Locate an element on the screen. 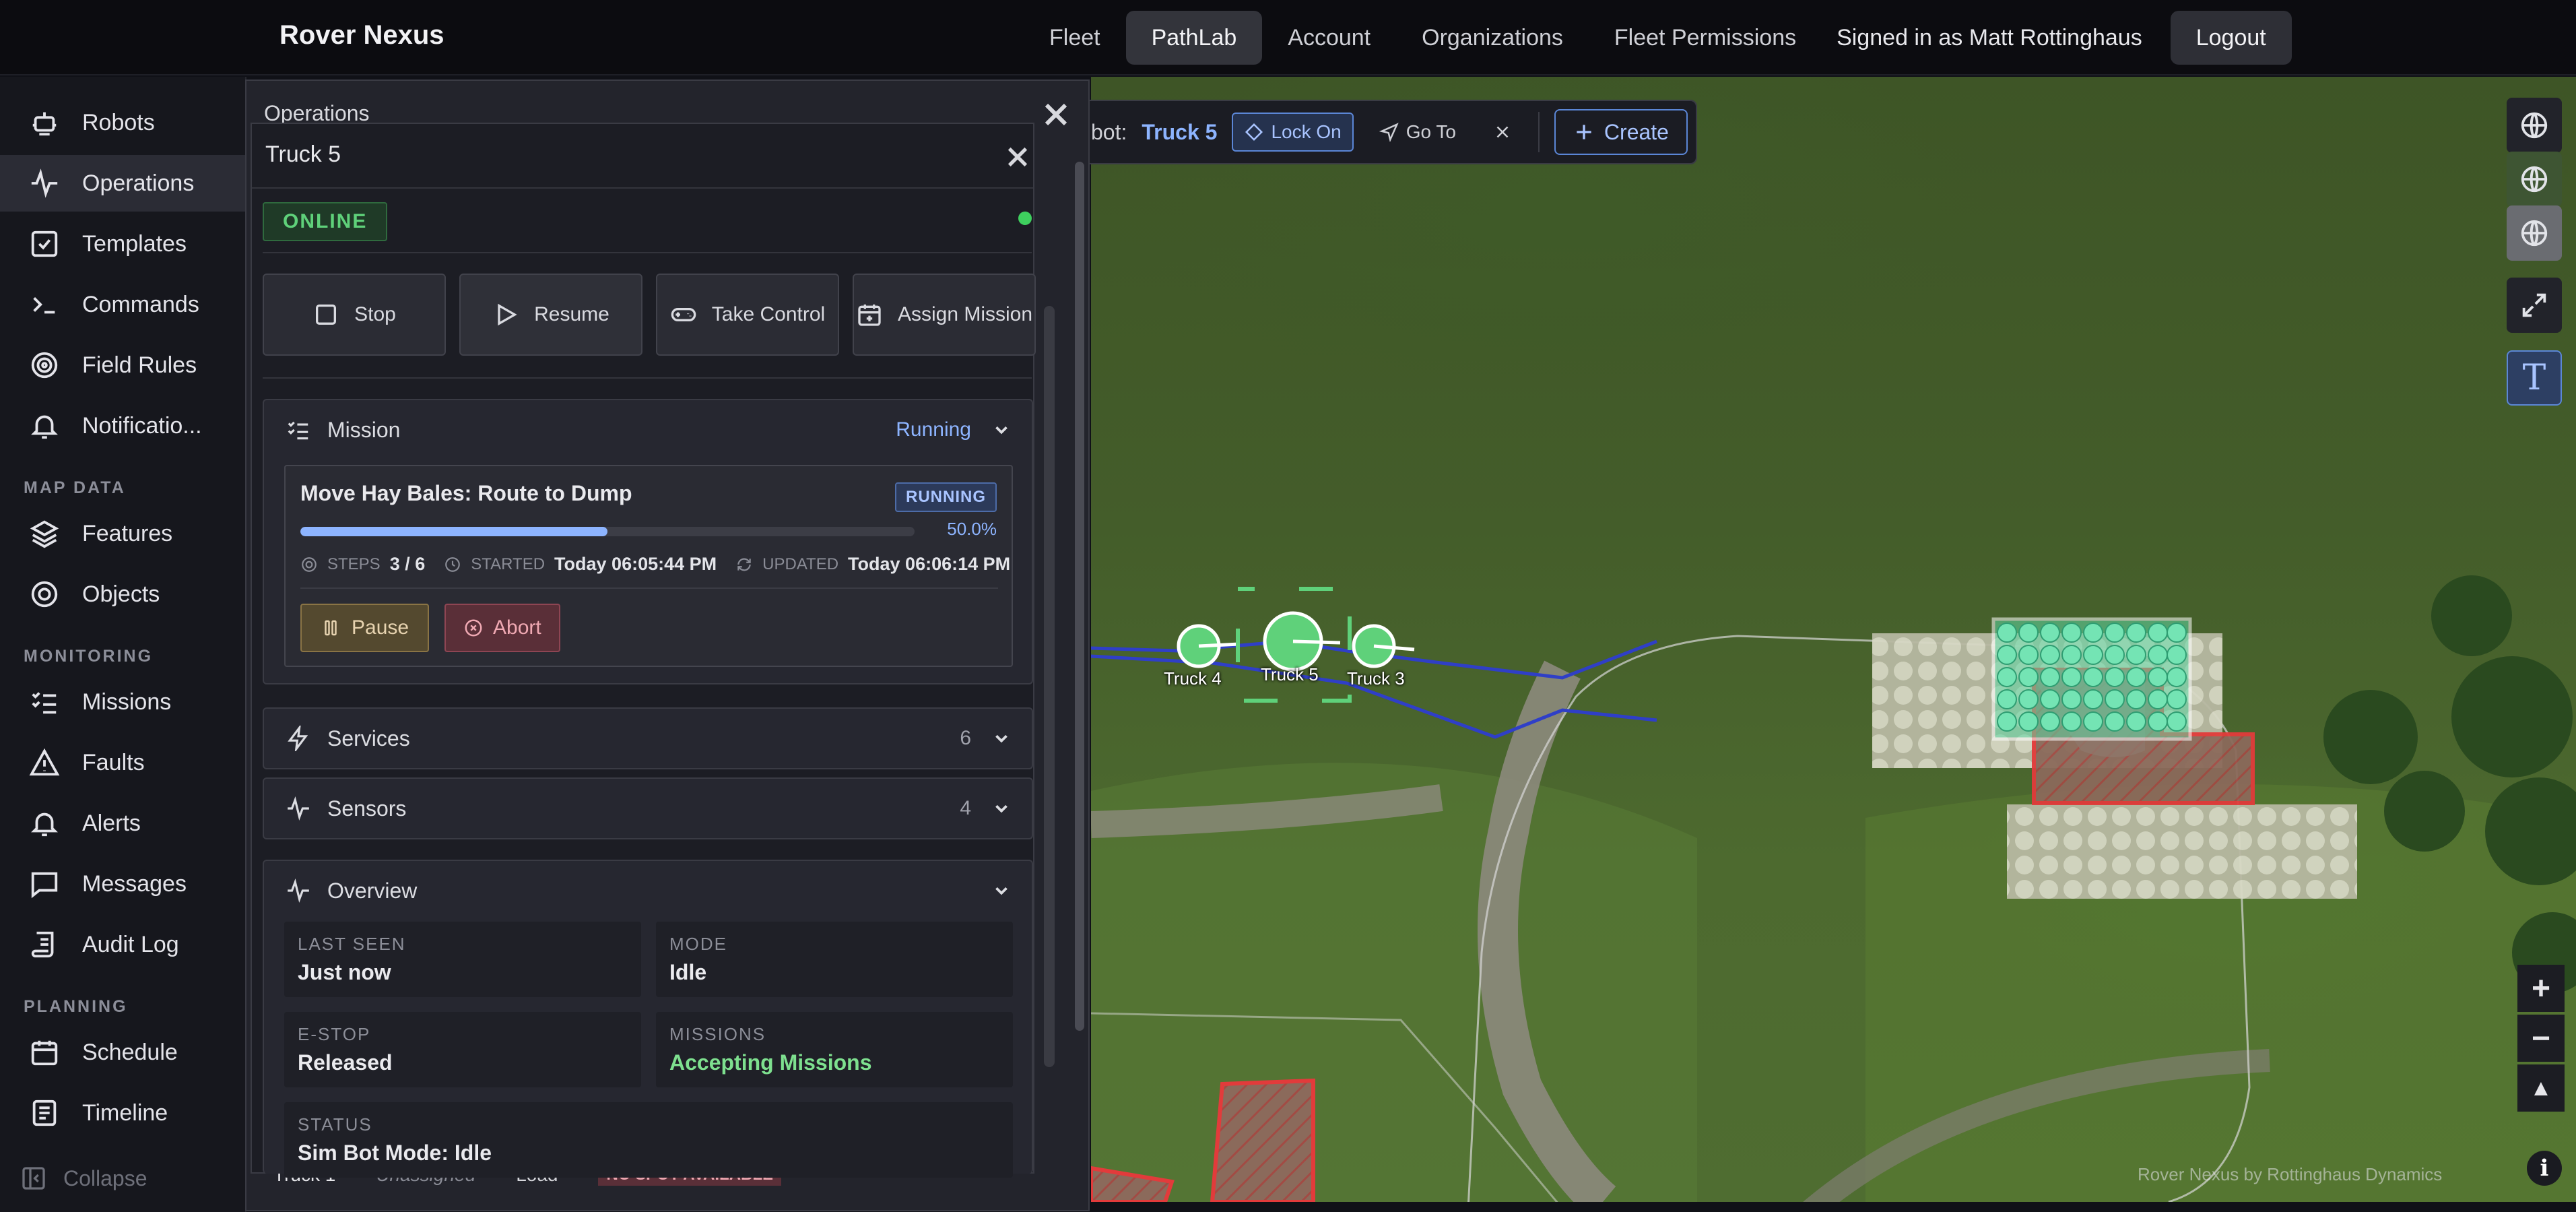  mission-state: Running is located at coordinates (954, 429).